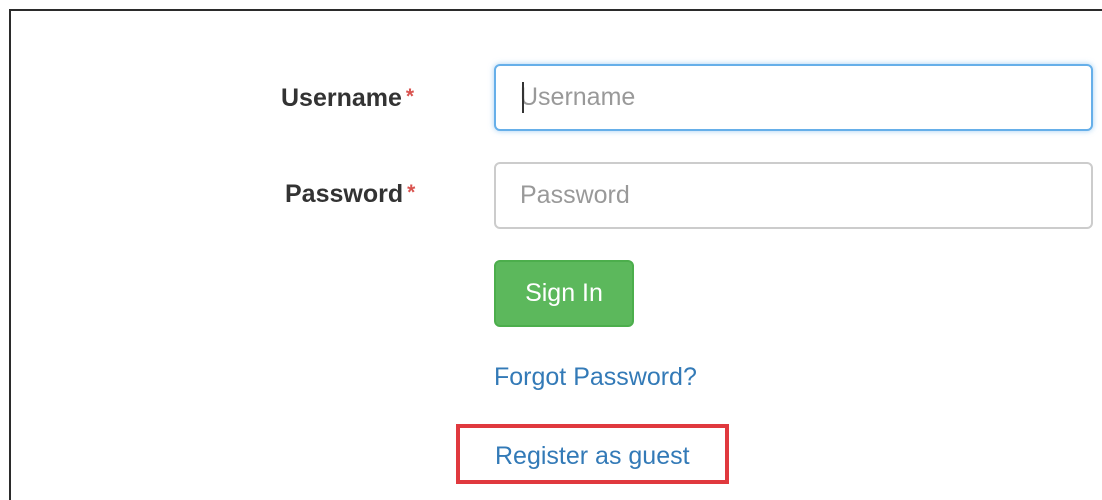 The width and height of the screenshot is (1102, 500). I want to click on text-caret, so click(523, 97).